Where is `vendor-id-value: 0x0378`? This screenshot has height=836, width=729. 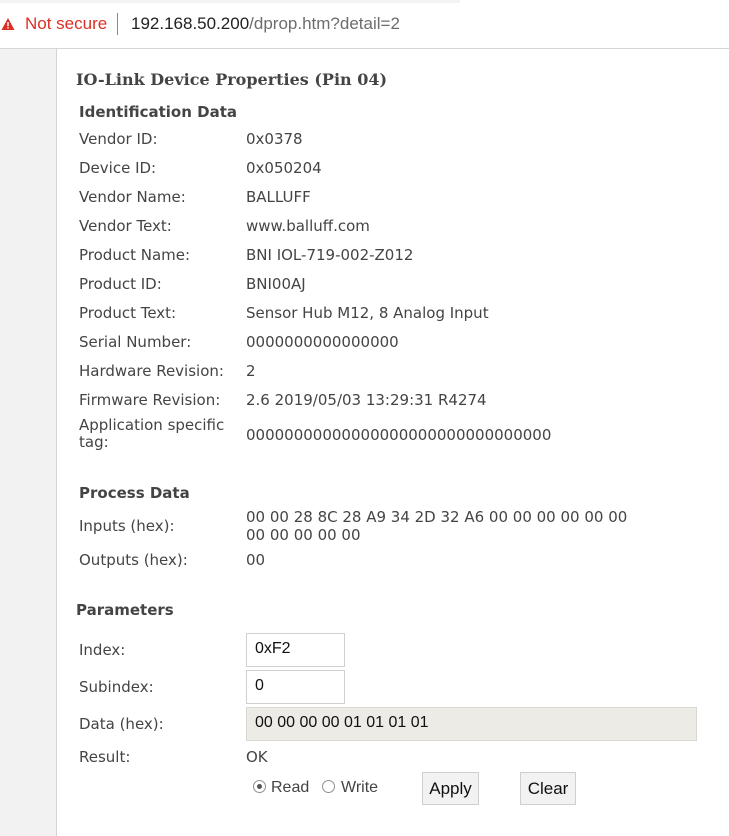 vendor-id-value: 0x0378 is located at coordinates (274, 139).